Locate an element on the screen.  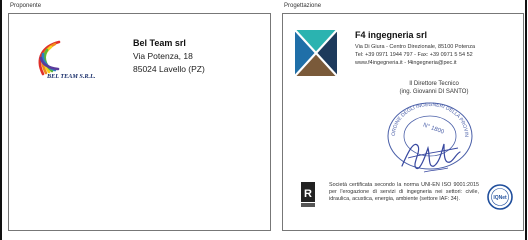
svg-text: R is located at coordinates (308, 194).